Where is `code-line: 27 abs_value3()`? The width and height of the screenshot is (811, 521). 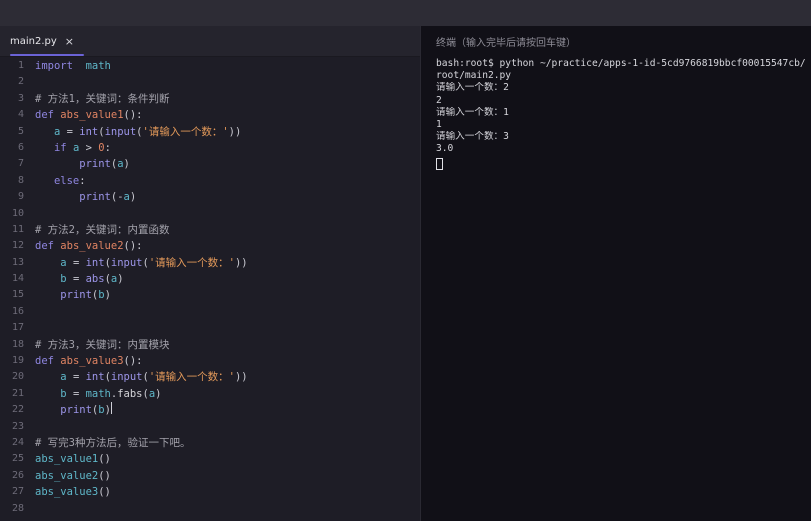 code-line: 27 abs_value3() is located at coordinates (210, 492).